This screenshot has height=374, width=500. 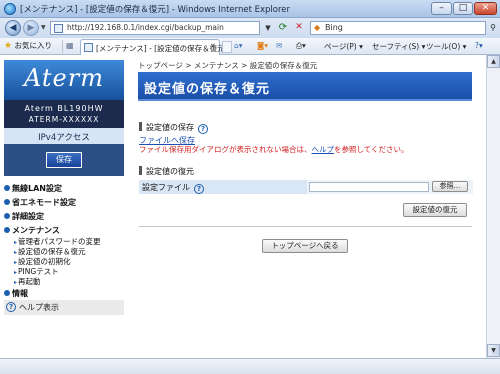 What do you see at coordinates (225, 149) in the screenshot?
I see `save-note-prefix: ファイル保存用ダイアログが表示されない場合は、` at bounding box center [225, 149].